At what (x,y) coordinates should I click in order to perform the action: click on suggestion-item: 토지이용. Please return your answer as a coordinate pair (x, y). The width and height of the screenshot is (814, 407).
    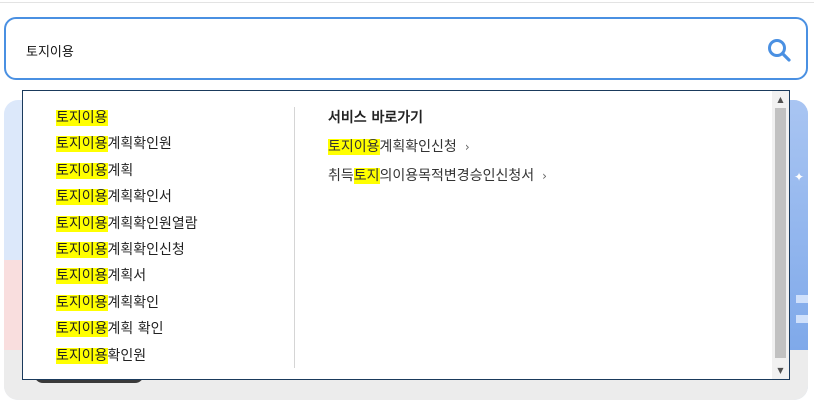
    Looking at the image, I should click on (171, 118).